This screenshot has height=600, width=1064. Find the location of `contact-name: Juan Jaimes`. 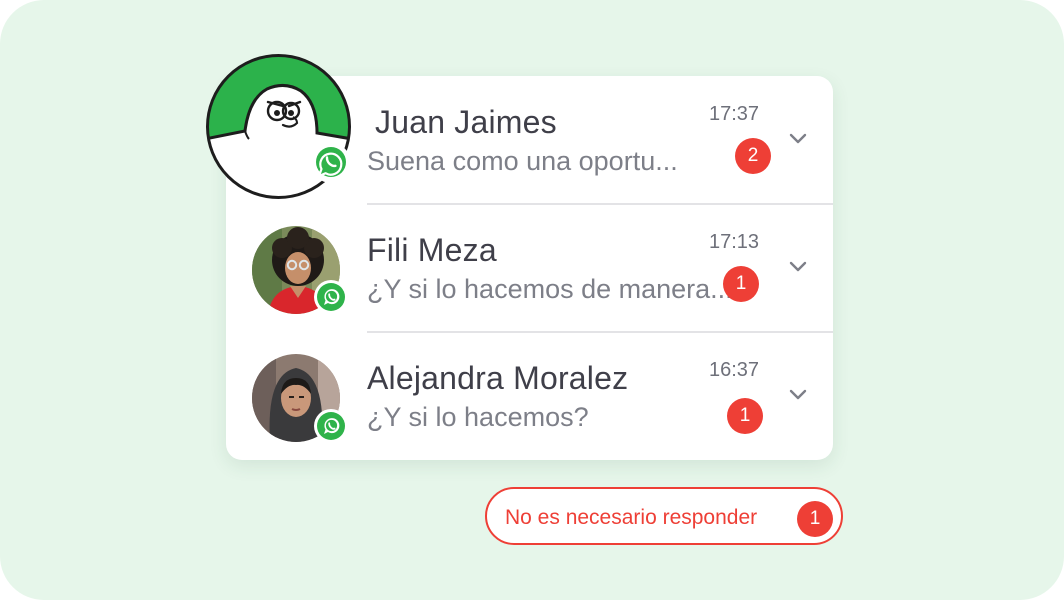

contact-name: Juan Jaimes is located at coordinates (466, 122).